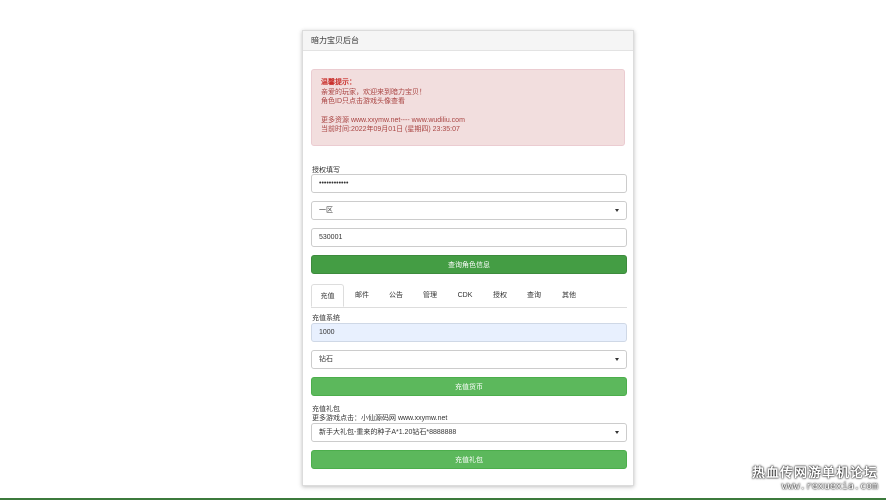  Describe the element at coordinates (362, 295) in the screenshot. I see `tab-mail: 邮件` at that location.